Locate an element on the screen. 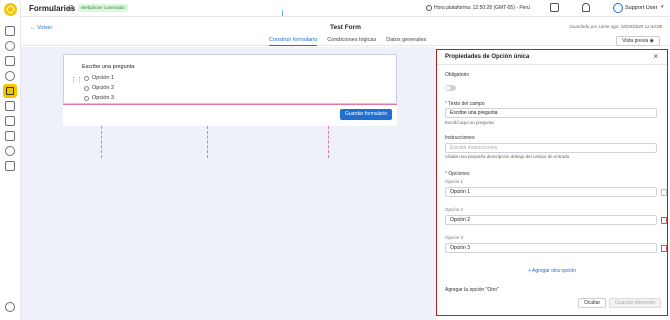 This screenshot has width=670, height=320. option-label: Opción 1 is located at coordinates (103, 78).